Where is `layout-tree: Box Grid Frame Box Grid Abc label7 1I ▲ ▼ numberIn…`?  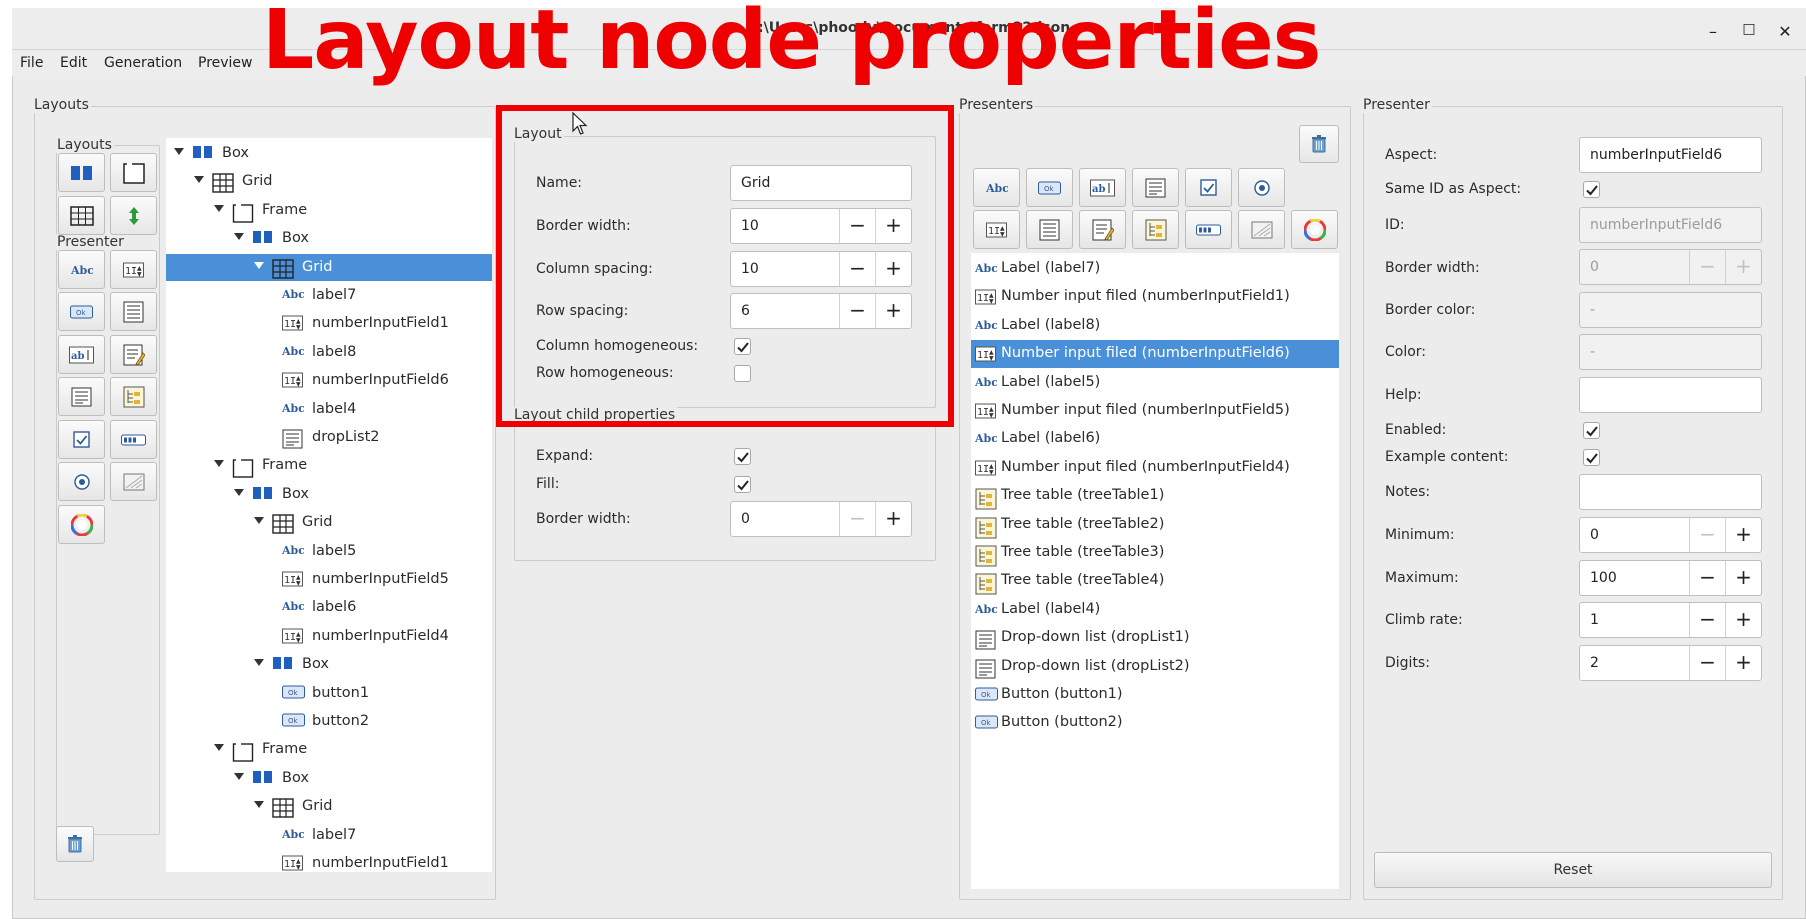
layout-tree: Box Grid Frame Box Grid Abc label7 1I ▲ ▼ numberIn… is located at coordinates (329, 505).